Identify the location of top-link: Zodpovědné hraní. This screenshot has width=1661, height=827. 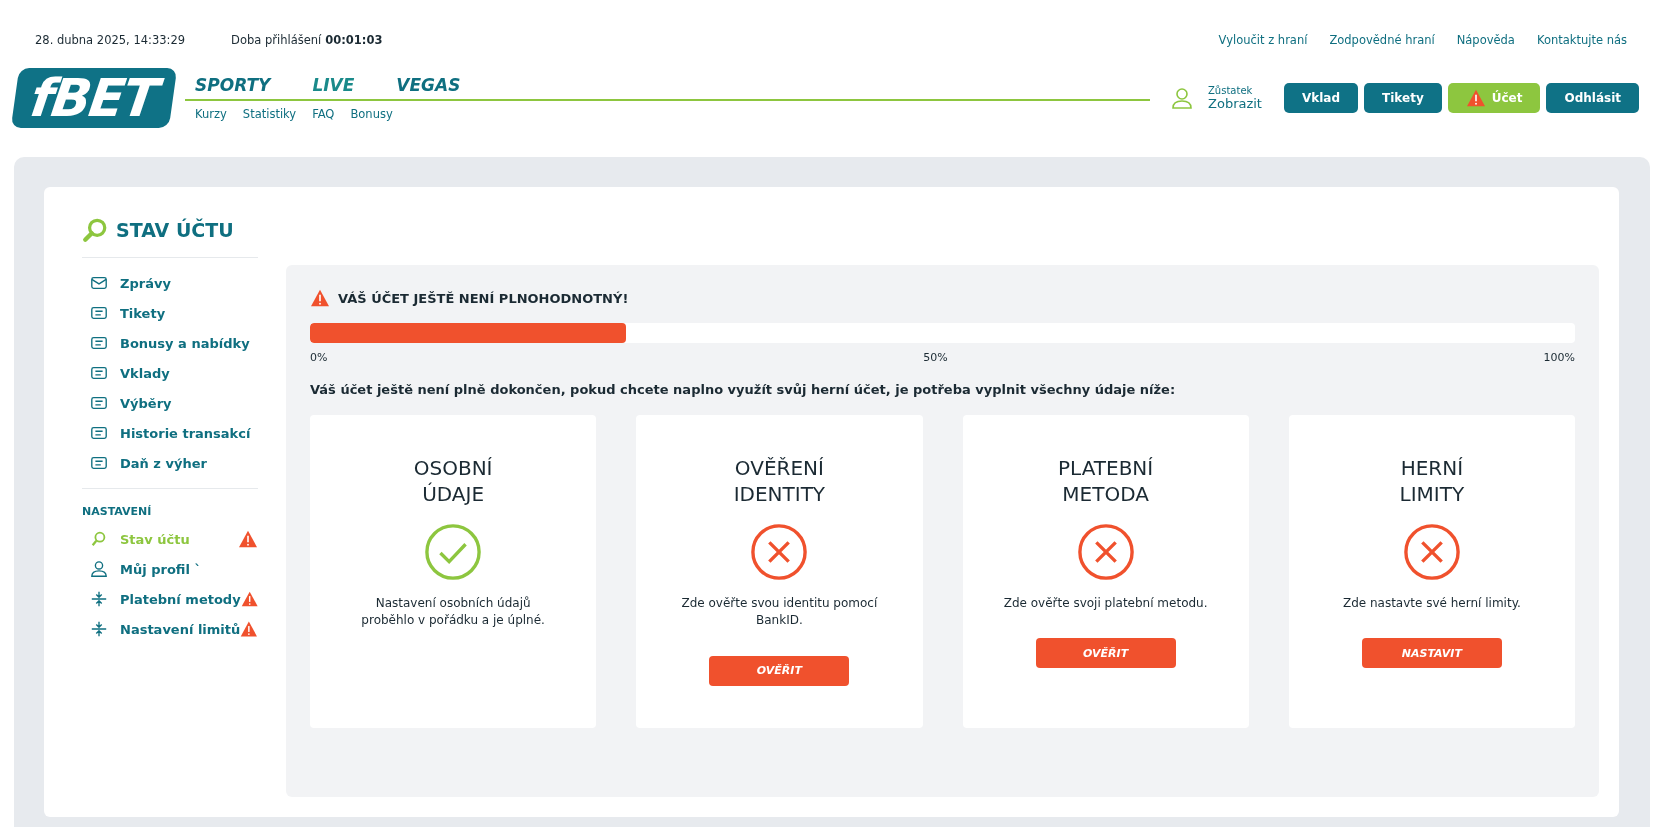
(1382, 40).